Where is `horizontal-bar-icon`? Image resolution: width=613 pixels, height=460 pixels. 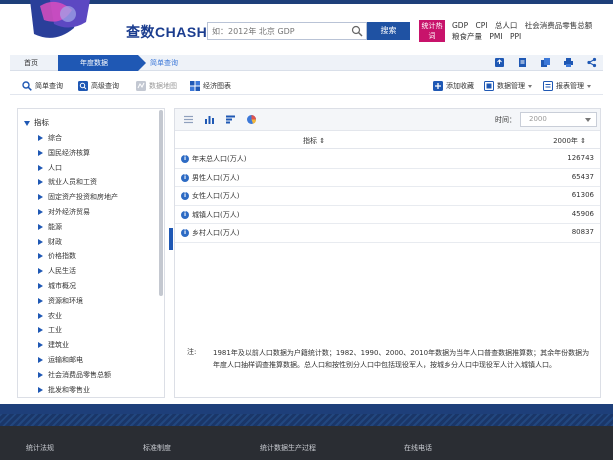 horizontal-bar-icon is located at coordinates (230, 119).